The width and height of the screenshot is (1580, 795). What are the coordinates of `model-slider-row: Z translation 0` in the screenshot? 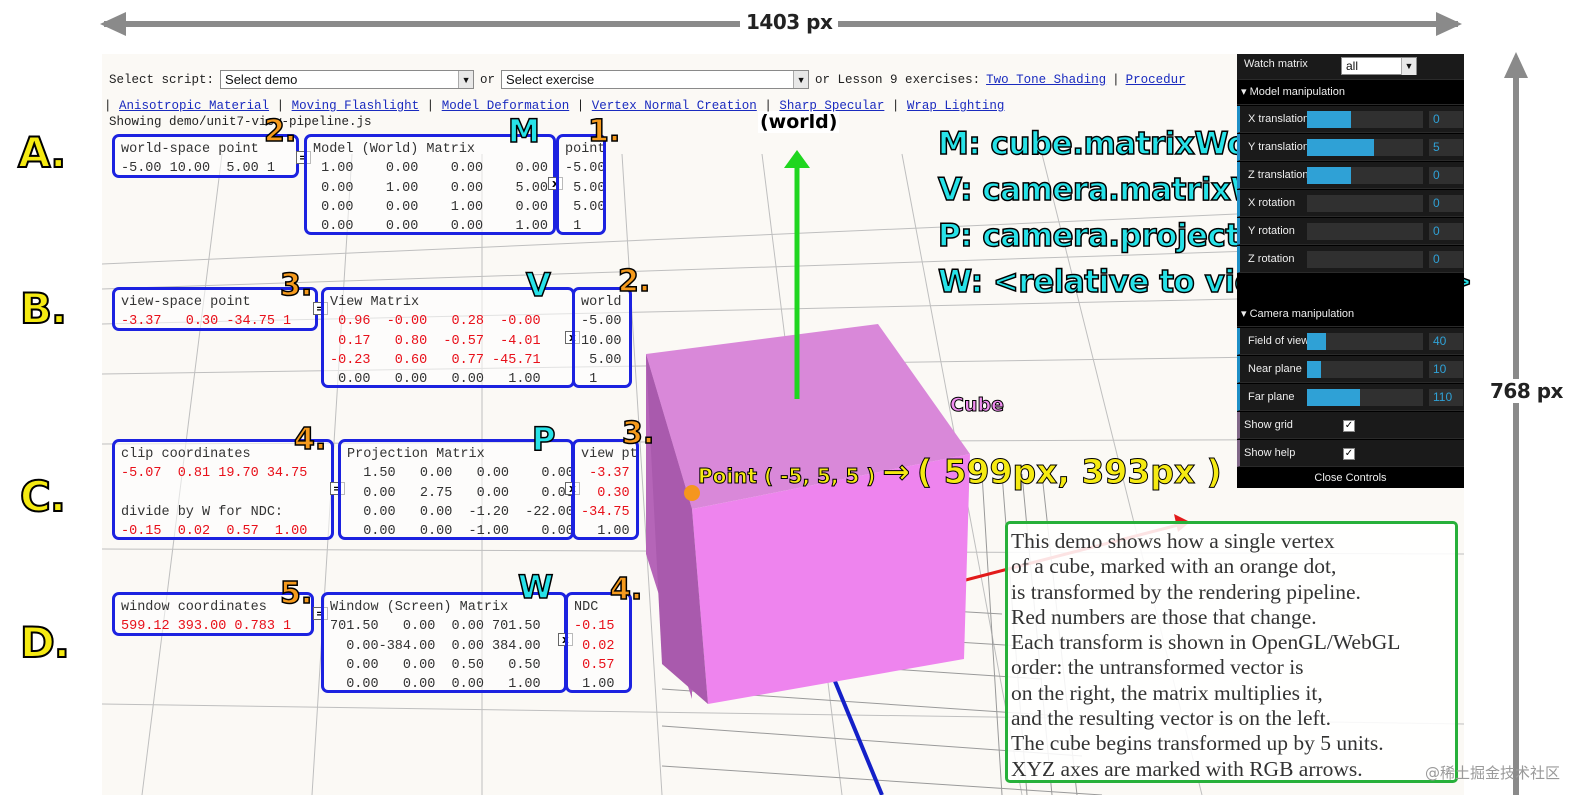 It's located at (1350, 175).